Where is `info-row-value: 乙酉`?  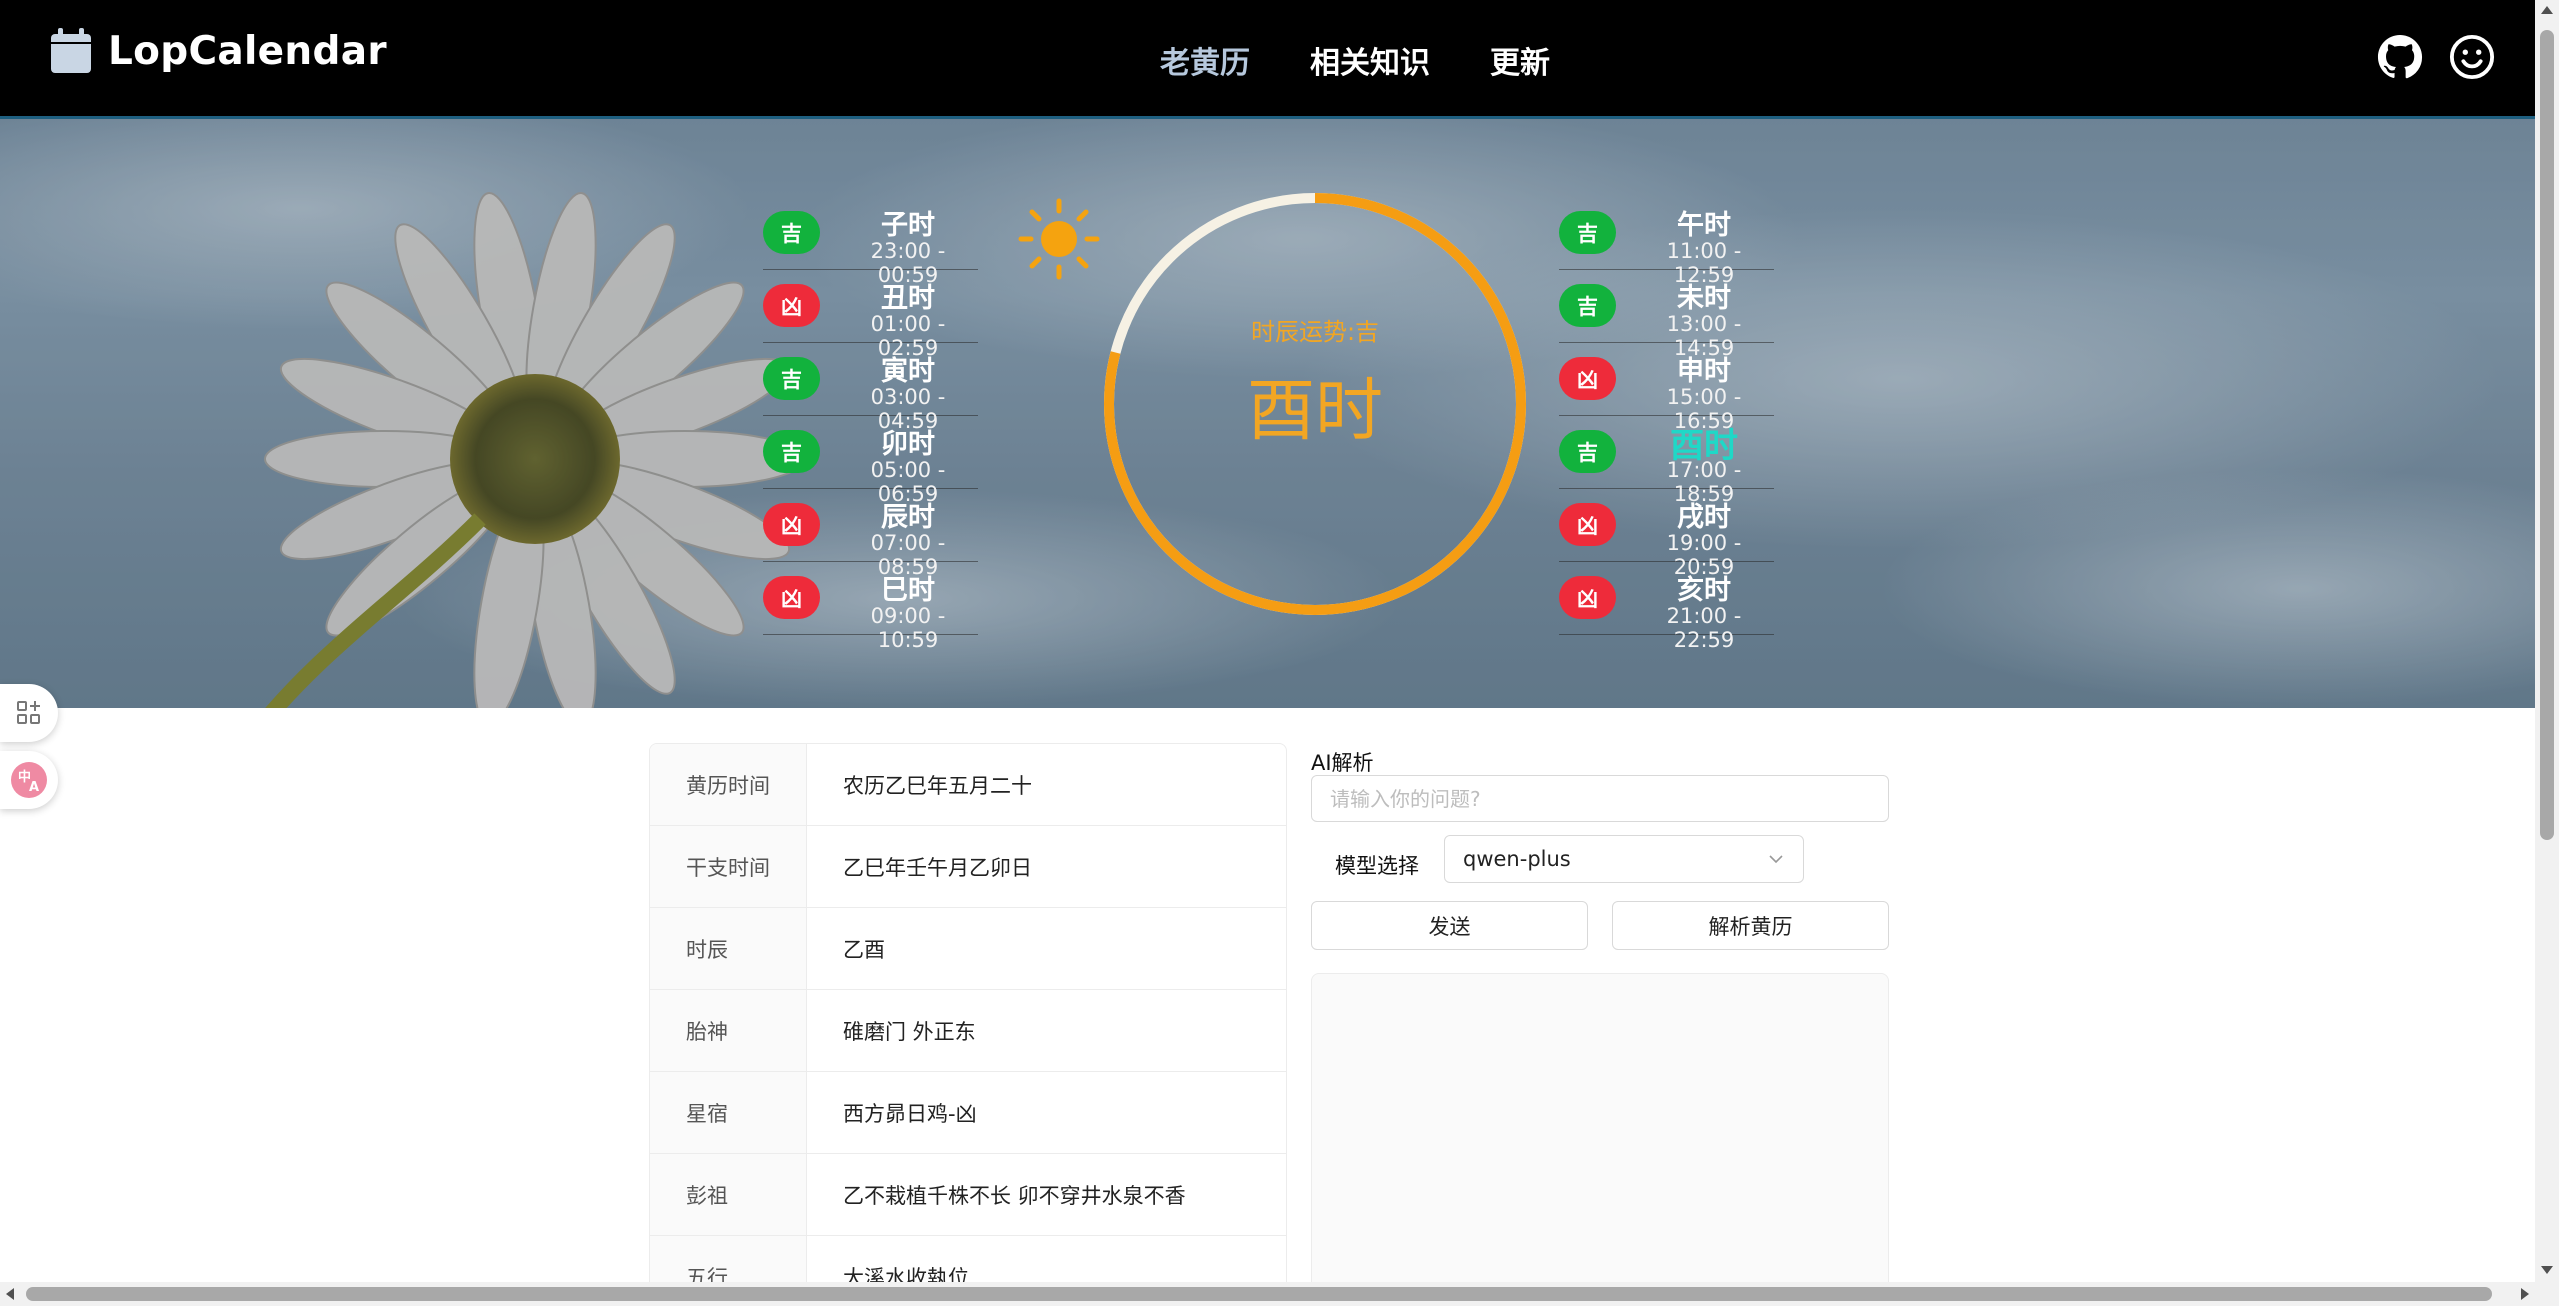 info-row-value: 乙酉 is located at coordinates (864, 949).